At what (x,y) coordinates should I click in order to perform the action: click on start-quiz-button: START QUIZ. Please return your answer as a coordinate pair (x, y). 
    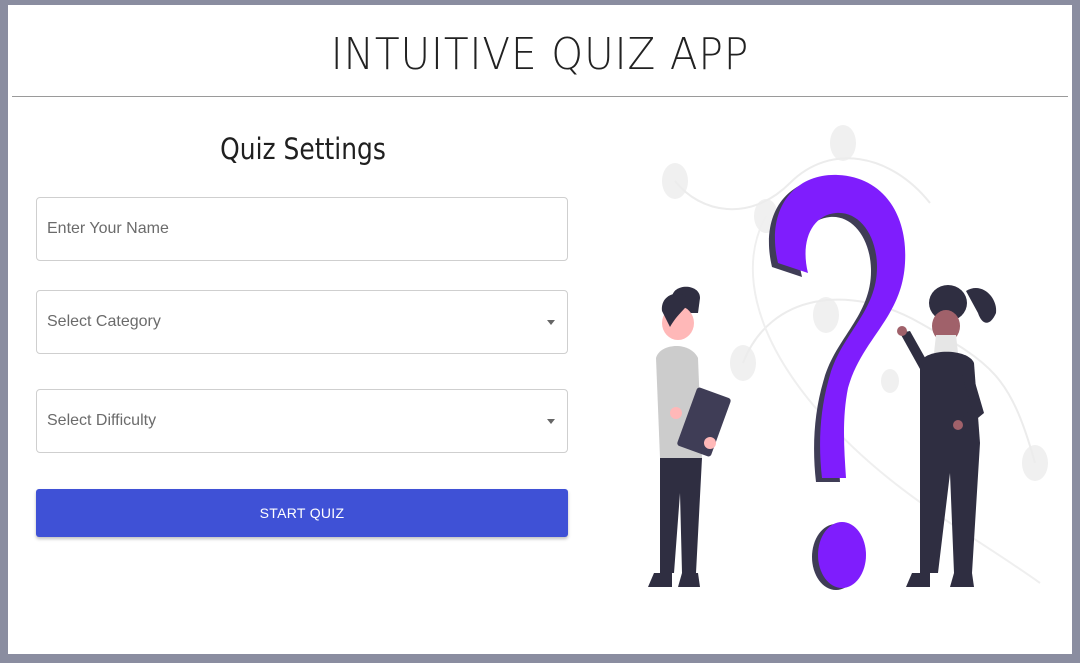
    Looking at the image, I should click on (302, 513).